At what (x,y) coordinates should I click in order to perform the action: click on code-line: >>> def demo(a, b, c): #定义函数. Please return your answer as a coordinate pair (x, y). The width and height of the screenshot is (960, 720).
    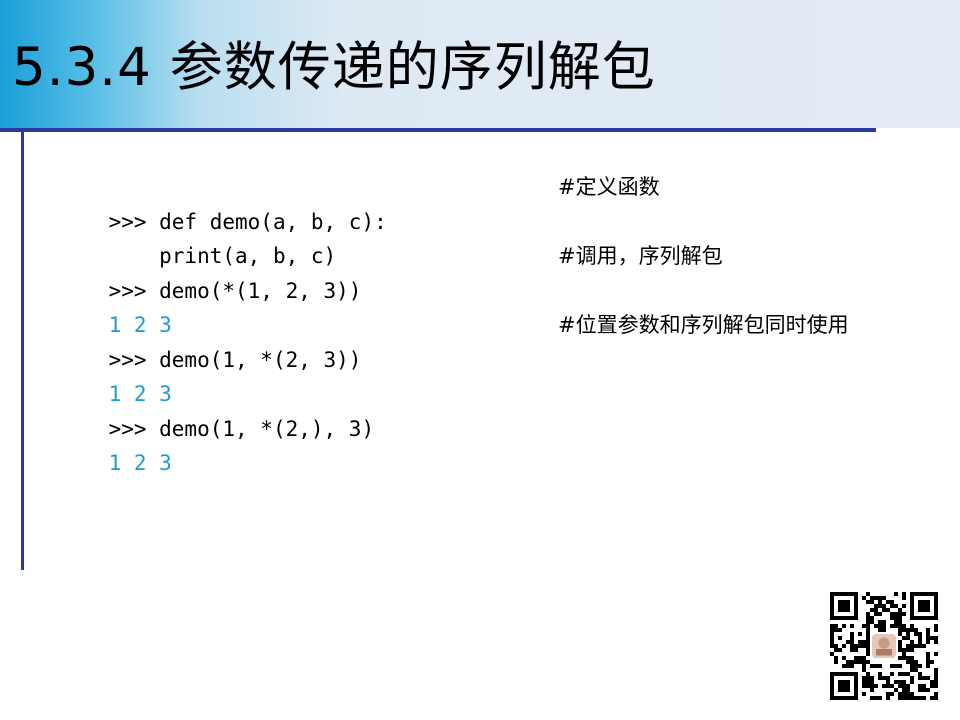
    Looking at the image, I should click on (488, 202).